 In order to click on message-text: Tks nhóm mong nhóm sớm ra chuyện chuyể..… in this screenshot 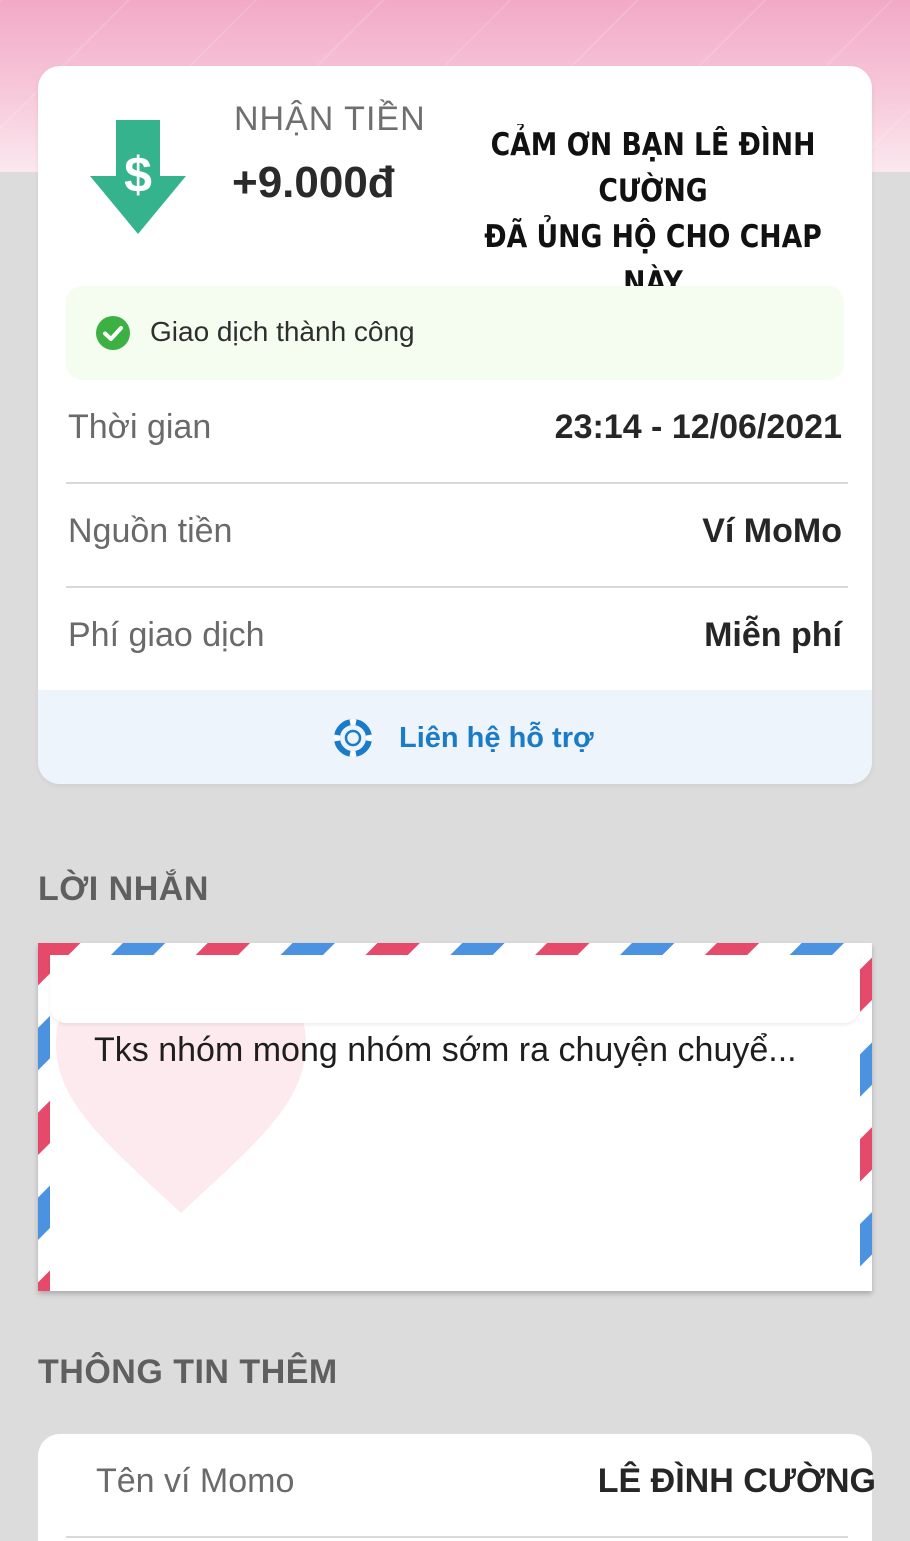, I will do `click(445, 1050)`.